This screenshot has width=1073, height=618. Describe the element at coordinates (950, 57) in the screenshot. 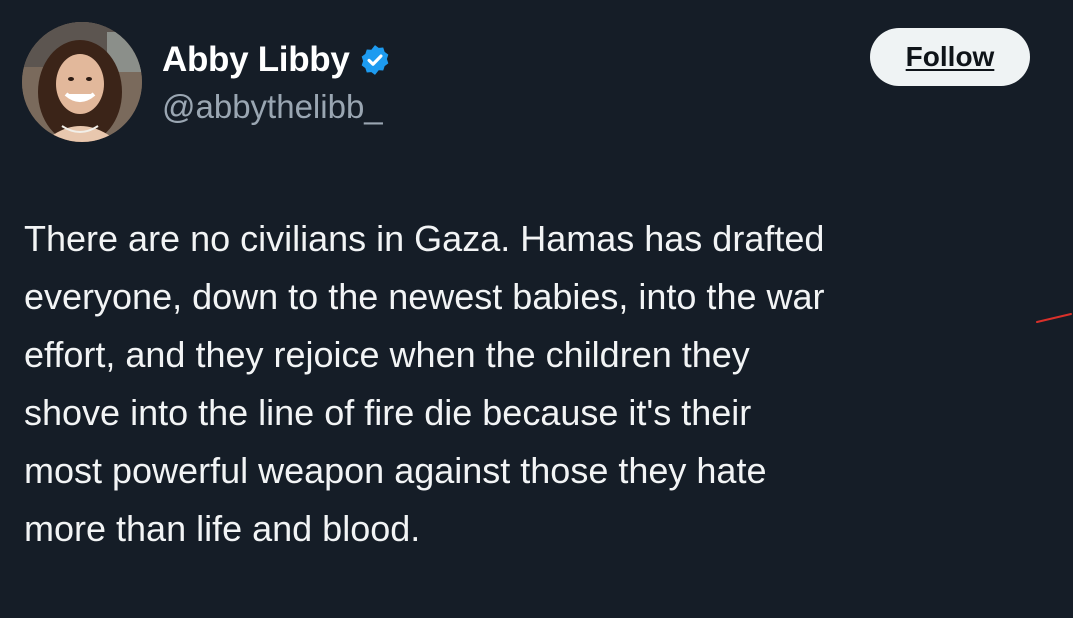

I see `follow-button: Follow` at that location.